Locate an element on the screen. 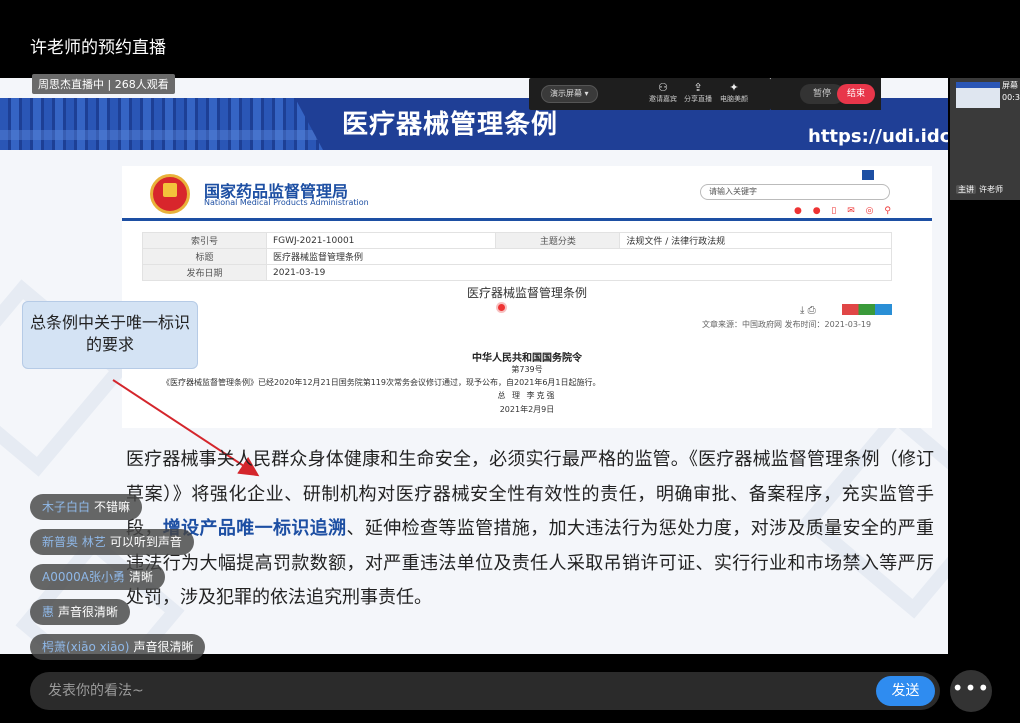 The height and width of the screenshot is (723, 1020). chat-message: 枵萧(xiāo xiāo) 声音很清晰 is located at coordinates (118, 647).